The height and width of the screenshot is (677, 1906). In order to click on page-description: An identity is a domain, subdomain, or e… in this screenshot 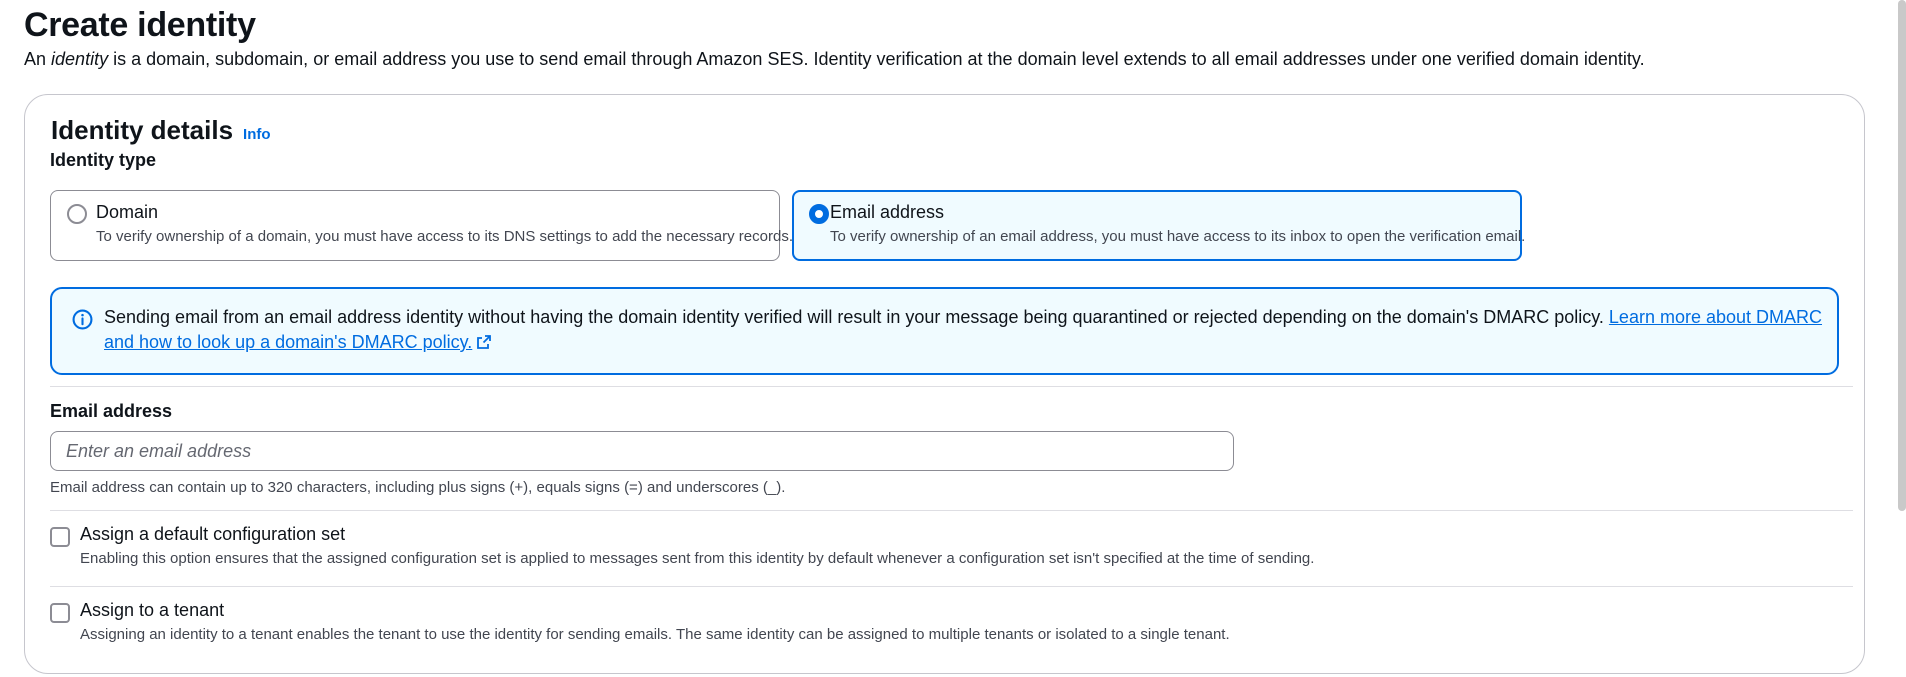, I will do `click(834, 59)`.